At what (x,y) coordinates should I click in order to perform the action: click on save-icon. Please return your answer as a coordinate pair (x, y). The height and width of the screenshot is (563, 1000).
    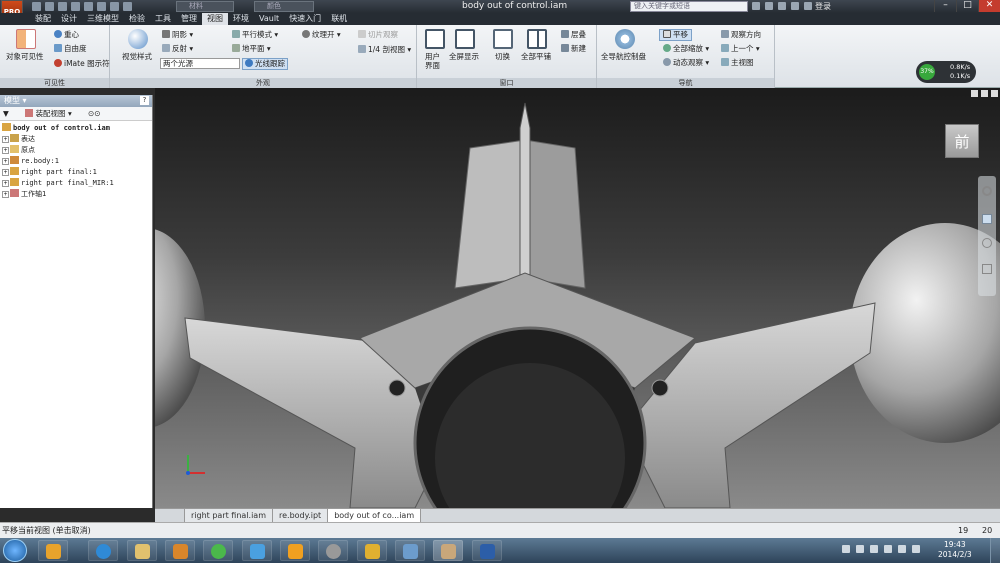
    Looking at the image, I should click on (62, 6).